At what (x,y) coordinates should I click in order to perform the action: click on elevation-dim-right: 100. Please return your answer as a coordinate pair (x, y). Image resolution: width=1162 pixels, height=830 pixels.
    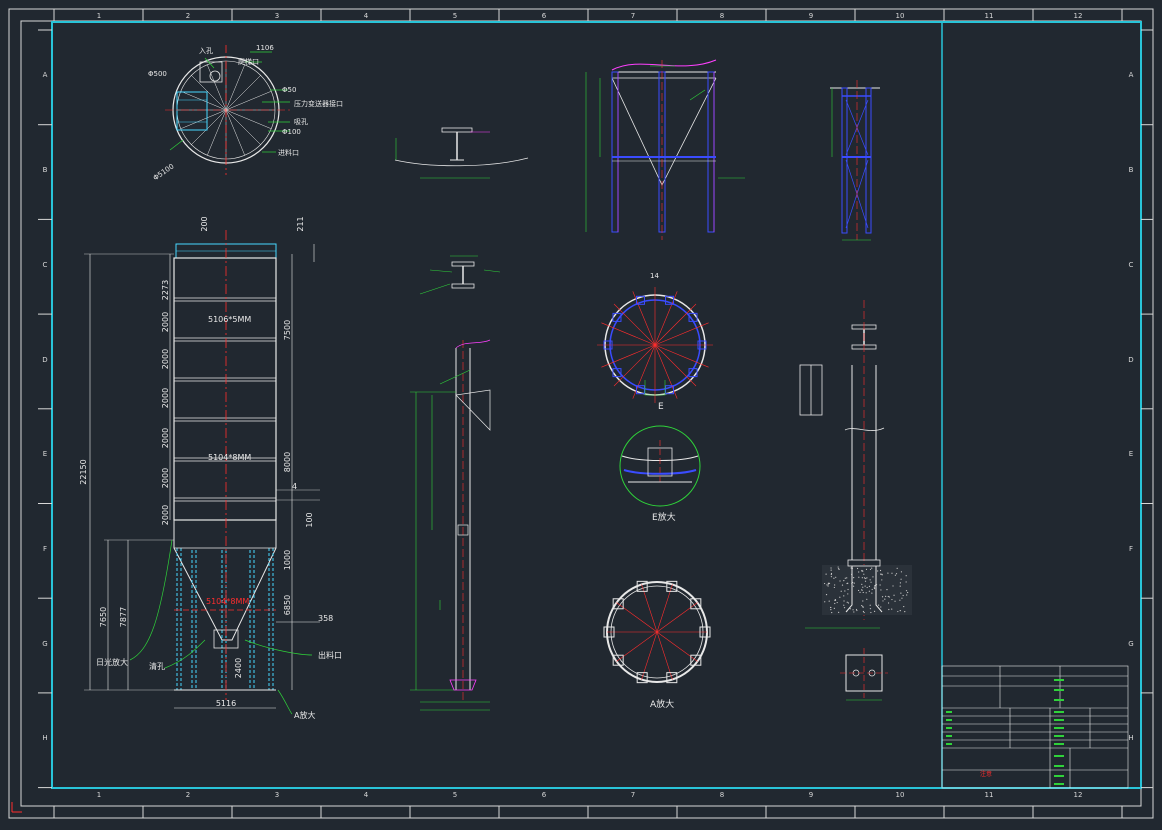
    Looking at the image, I should click on (309, 519).